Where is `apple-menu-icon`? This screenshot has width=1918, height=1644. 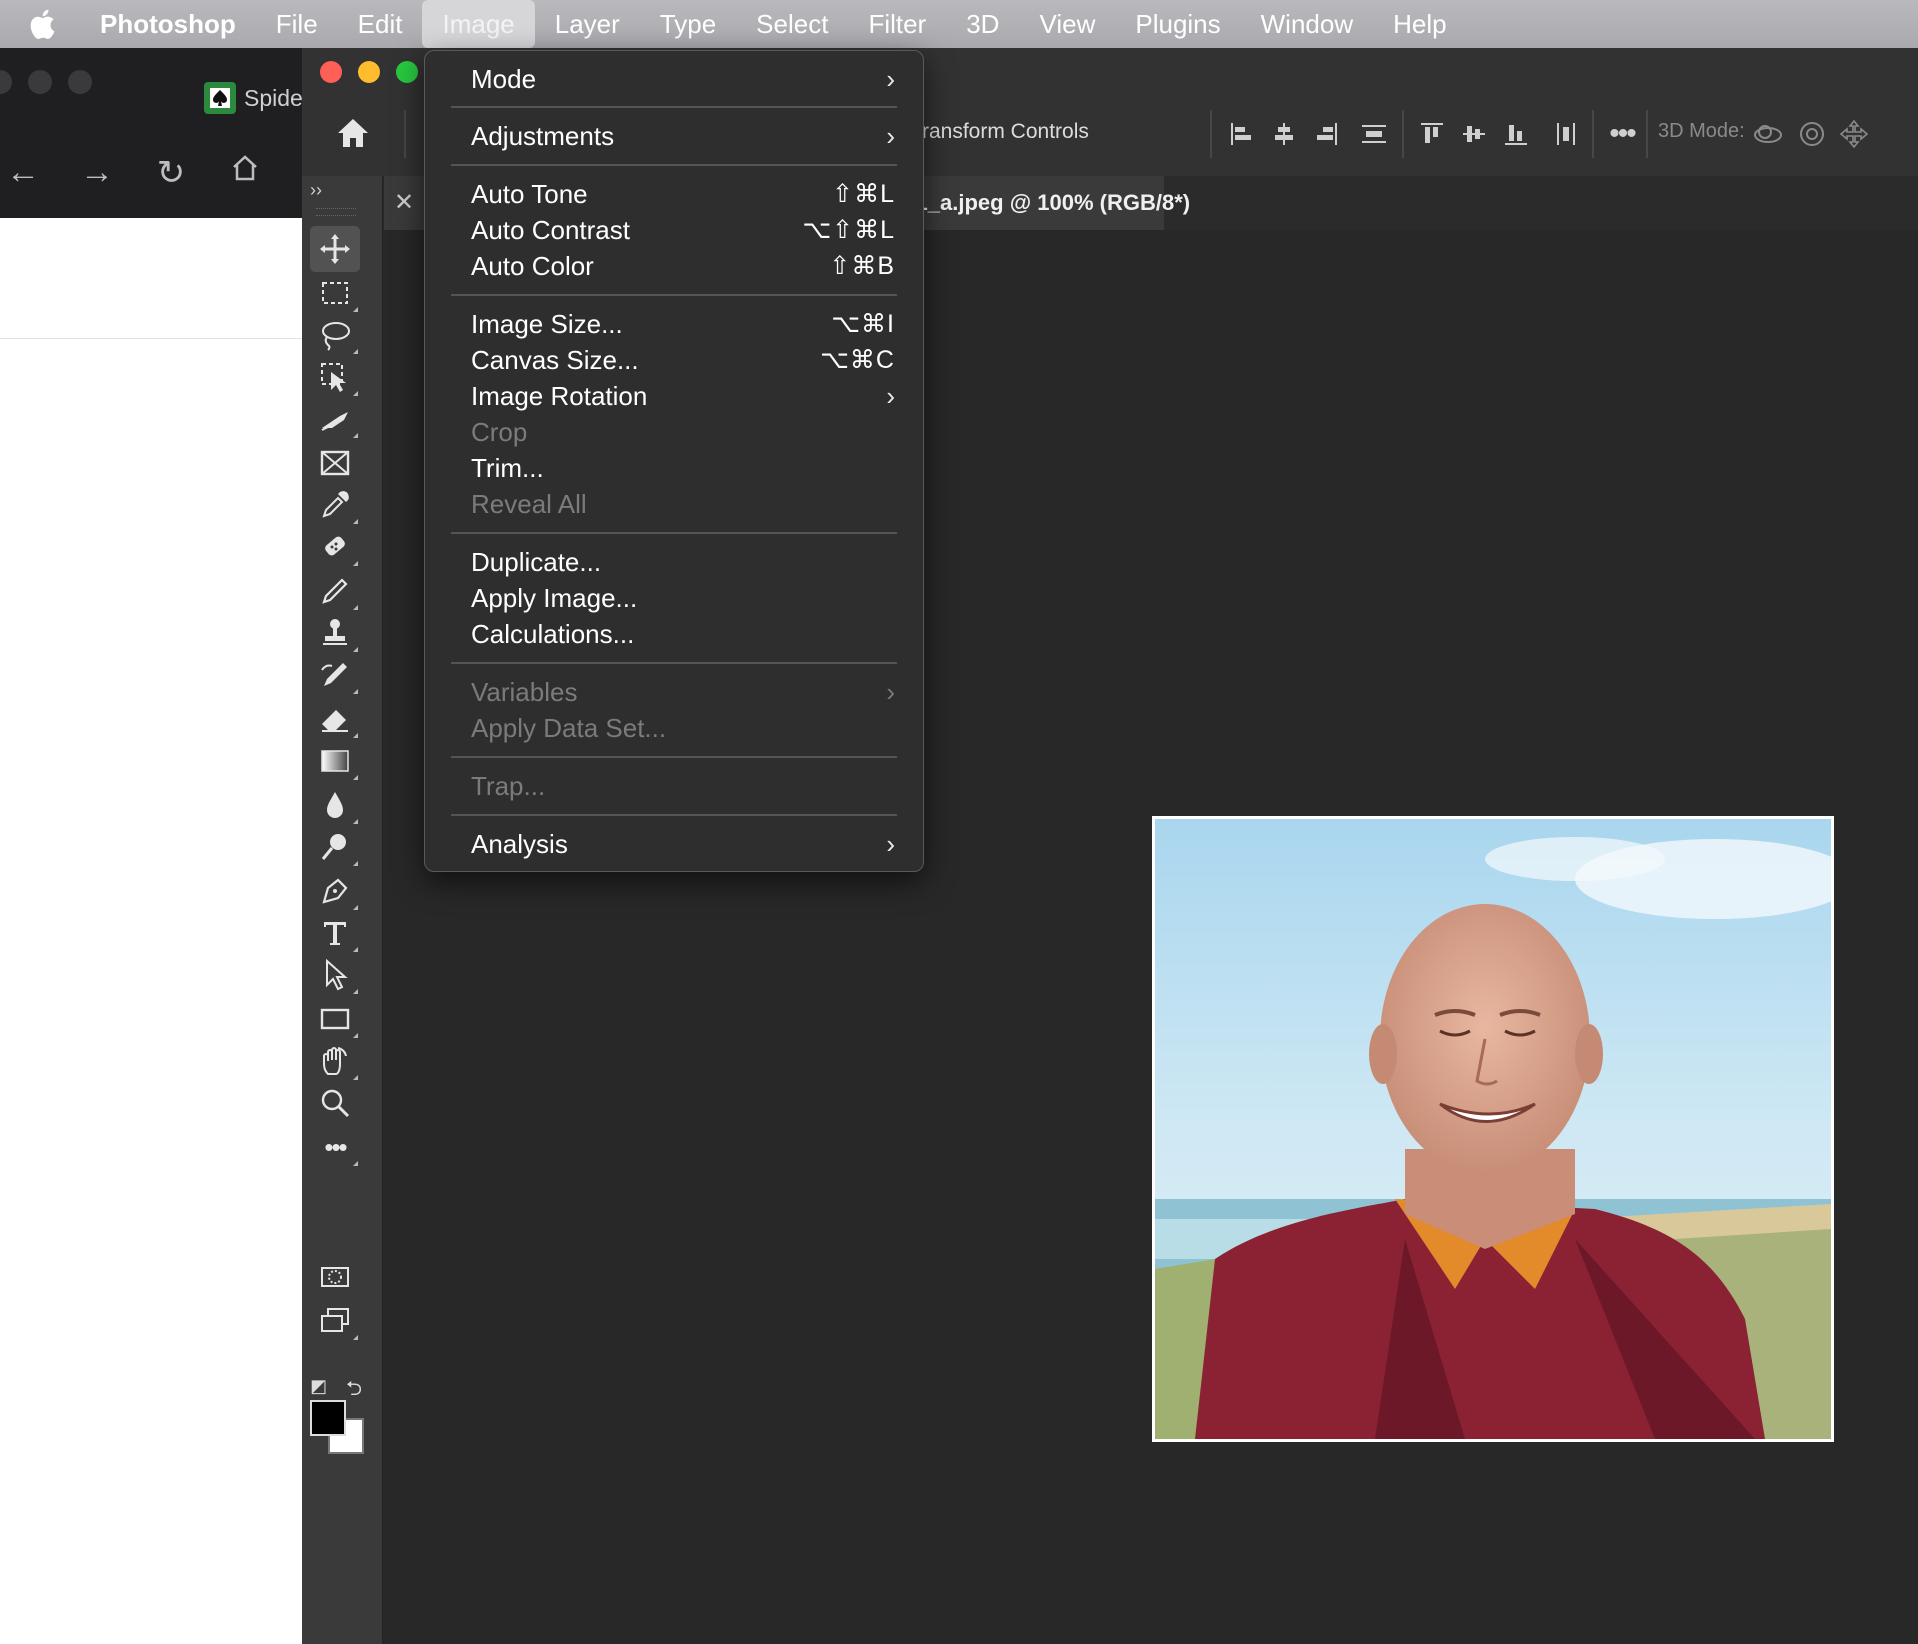 apple-menu-icon is located at coordinates (42, 24).